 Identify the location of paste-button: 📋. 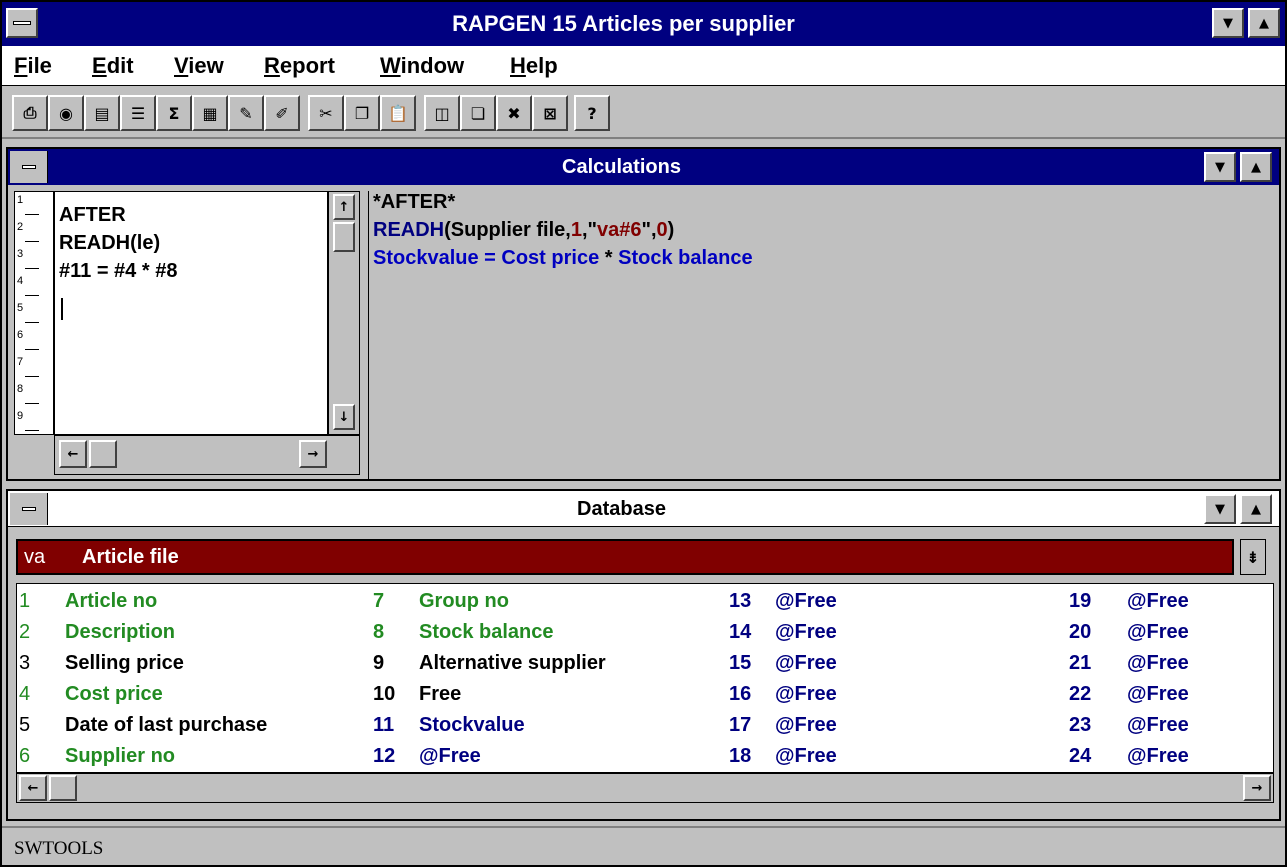
(398, 113).